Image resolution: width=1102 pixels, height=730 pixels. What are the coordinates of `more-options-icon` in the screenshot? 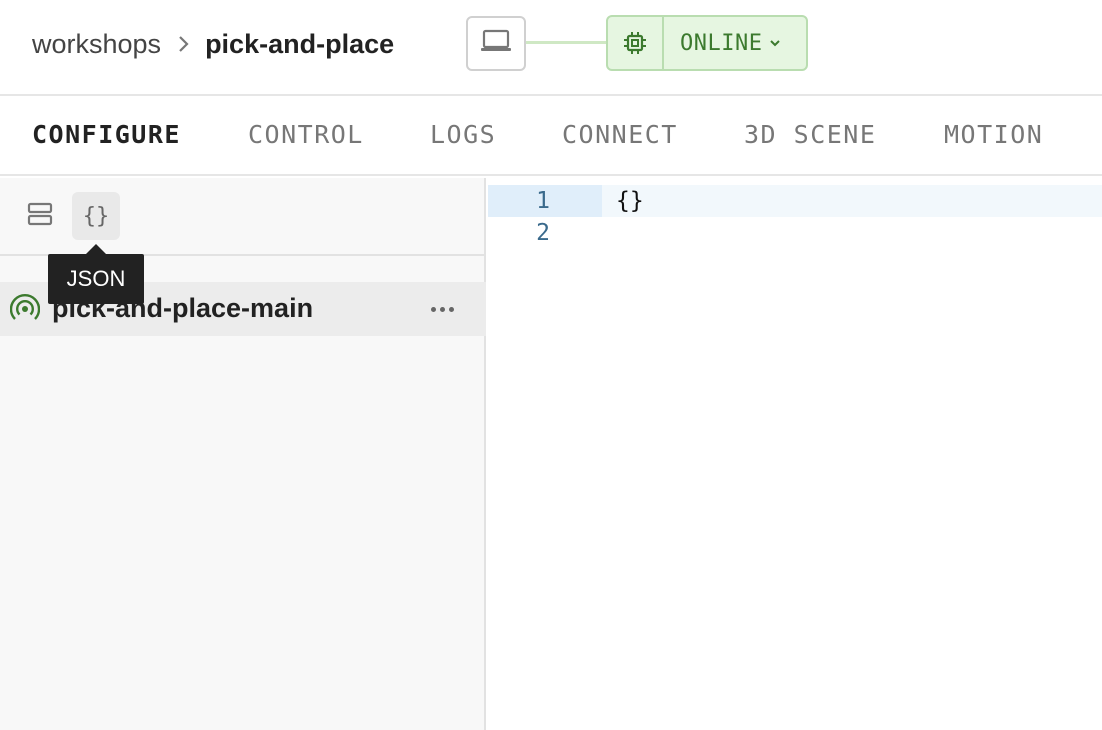 It's located at (442, 309).